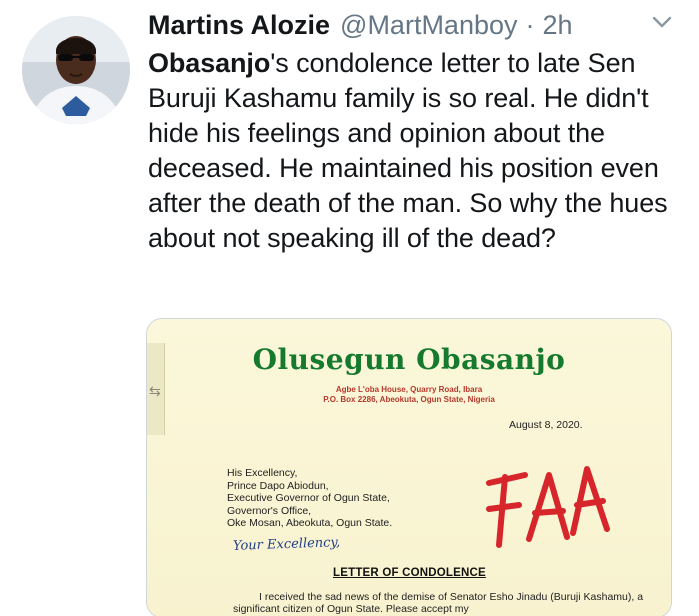 This screenshot has width=699, height=616. Describe the element at coordinates (409, 573) in the screenshot. I see `letter-heading: LETTER OF CONDOLENCE` at that location.